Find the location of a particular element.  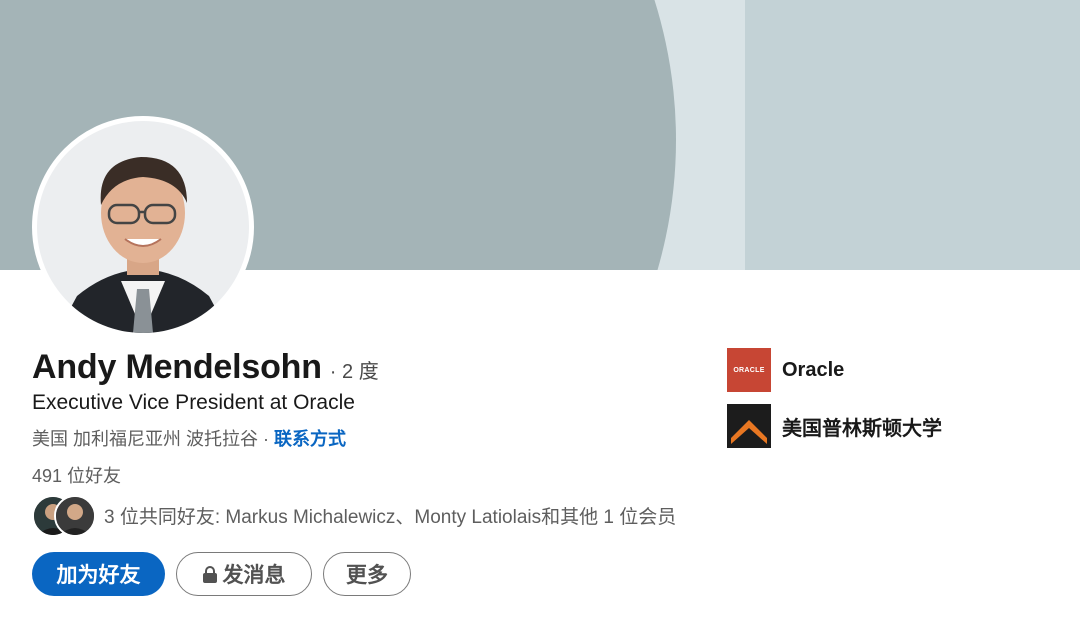

profile-avatar is located at coordinates (143, 227).